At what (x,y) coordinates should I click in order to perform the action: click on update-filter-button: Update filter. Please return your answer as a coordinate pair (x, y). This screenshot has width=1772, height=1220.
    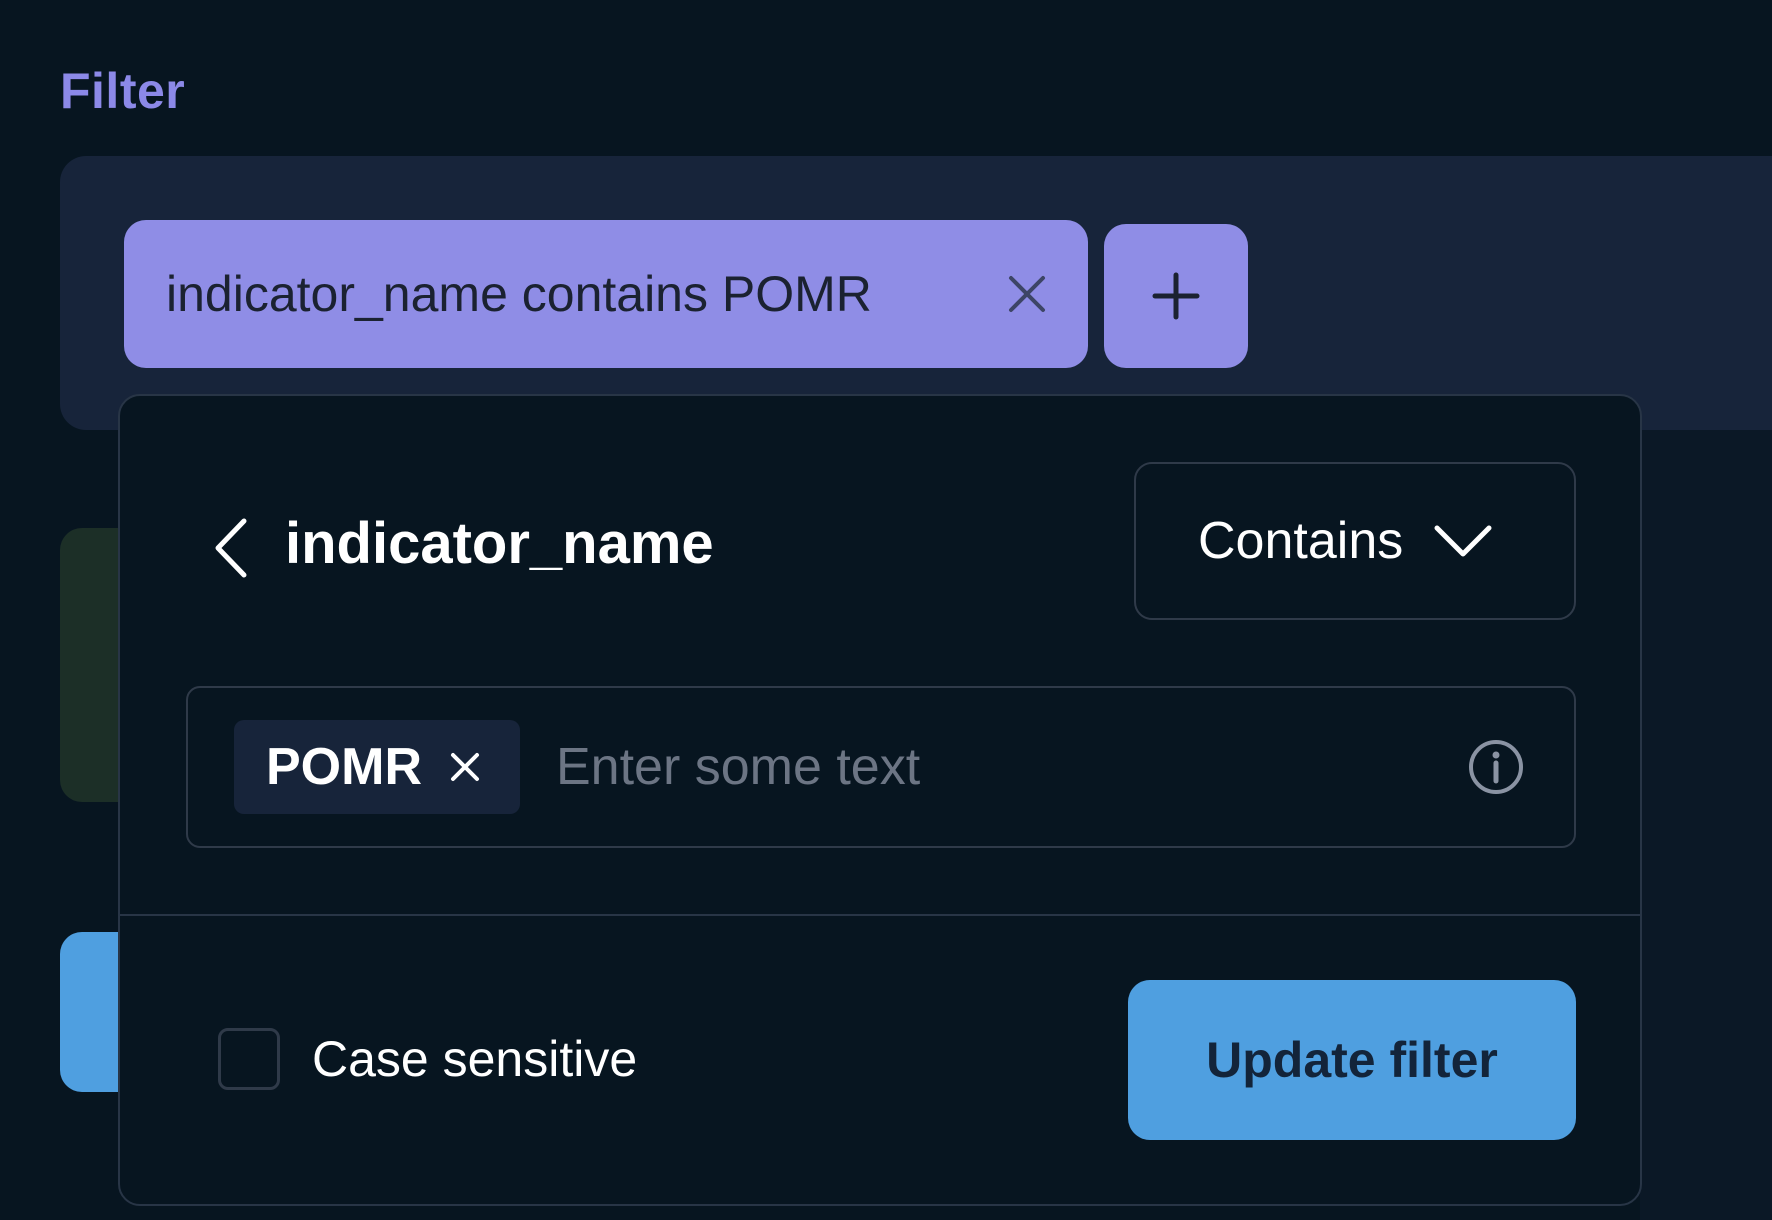
    Looking at the image, I should click on (1352, 1060).